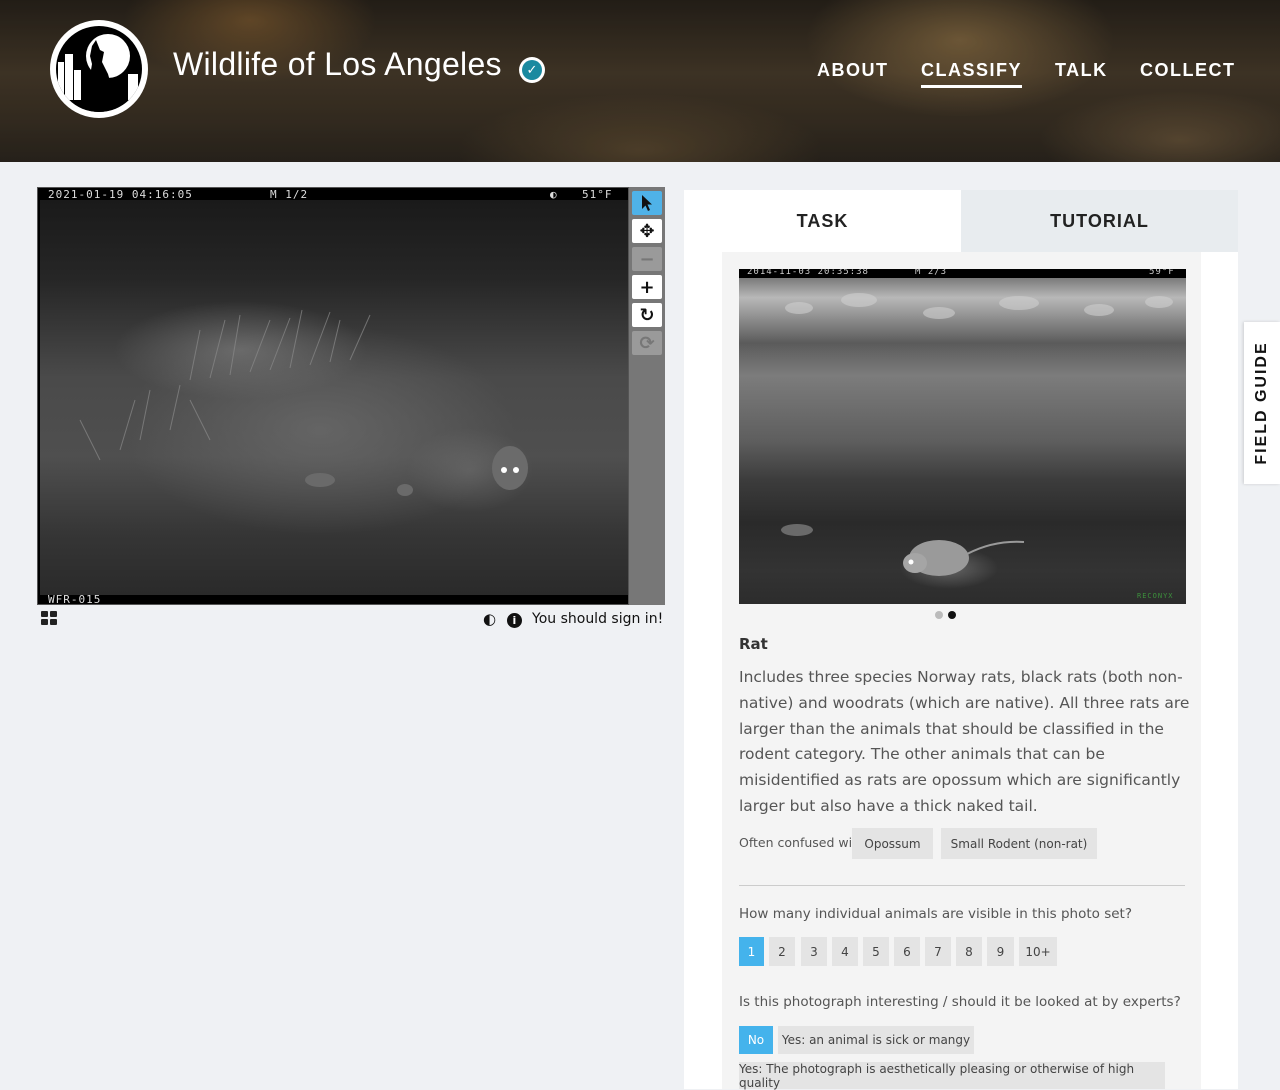  Describe the element at coordinates (554, 194) in the screenshot. I see `viewer-moon-phase-icon: ◐` at that location.